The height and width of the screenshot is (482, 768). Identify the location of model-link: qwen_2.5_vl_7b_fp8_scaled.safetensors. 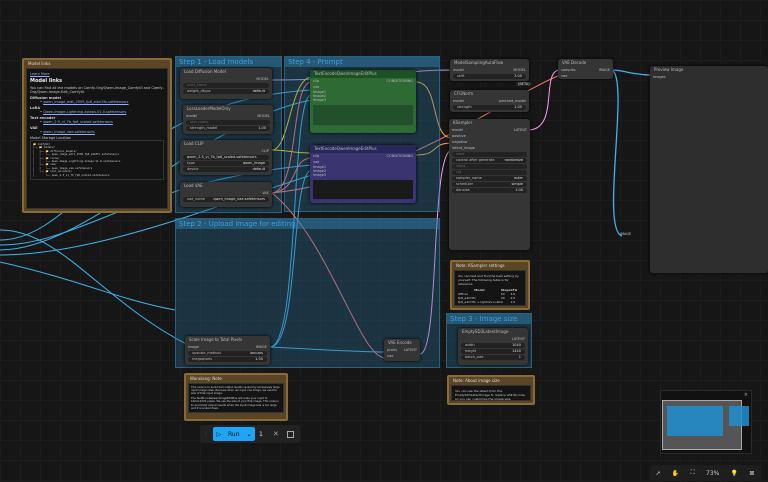
(78, 122).